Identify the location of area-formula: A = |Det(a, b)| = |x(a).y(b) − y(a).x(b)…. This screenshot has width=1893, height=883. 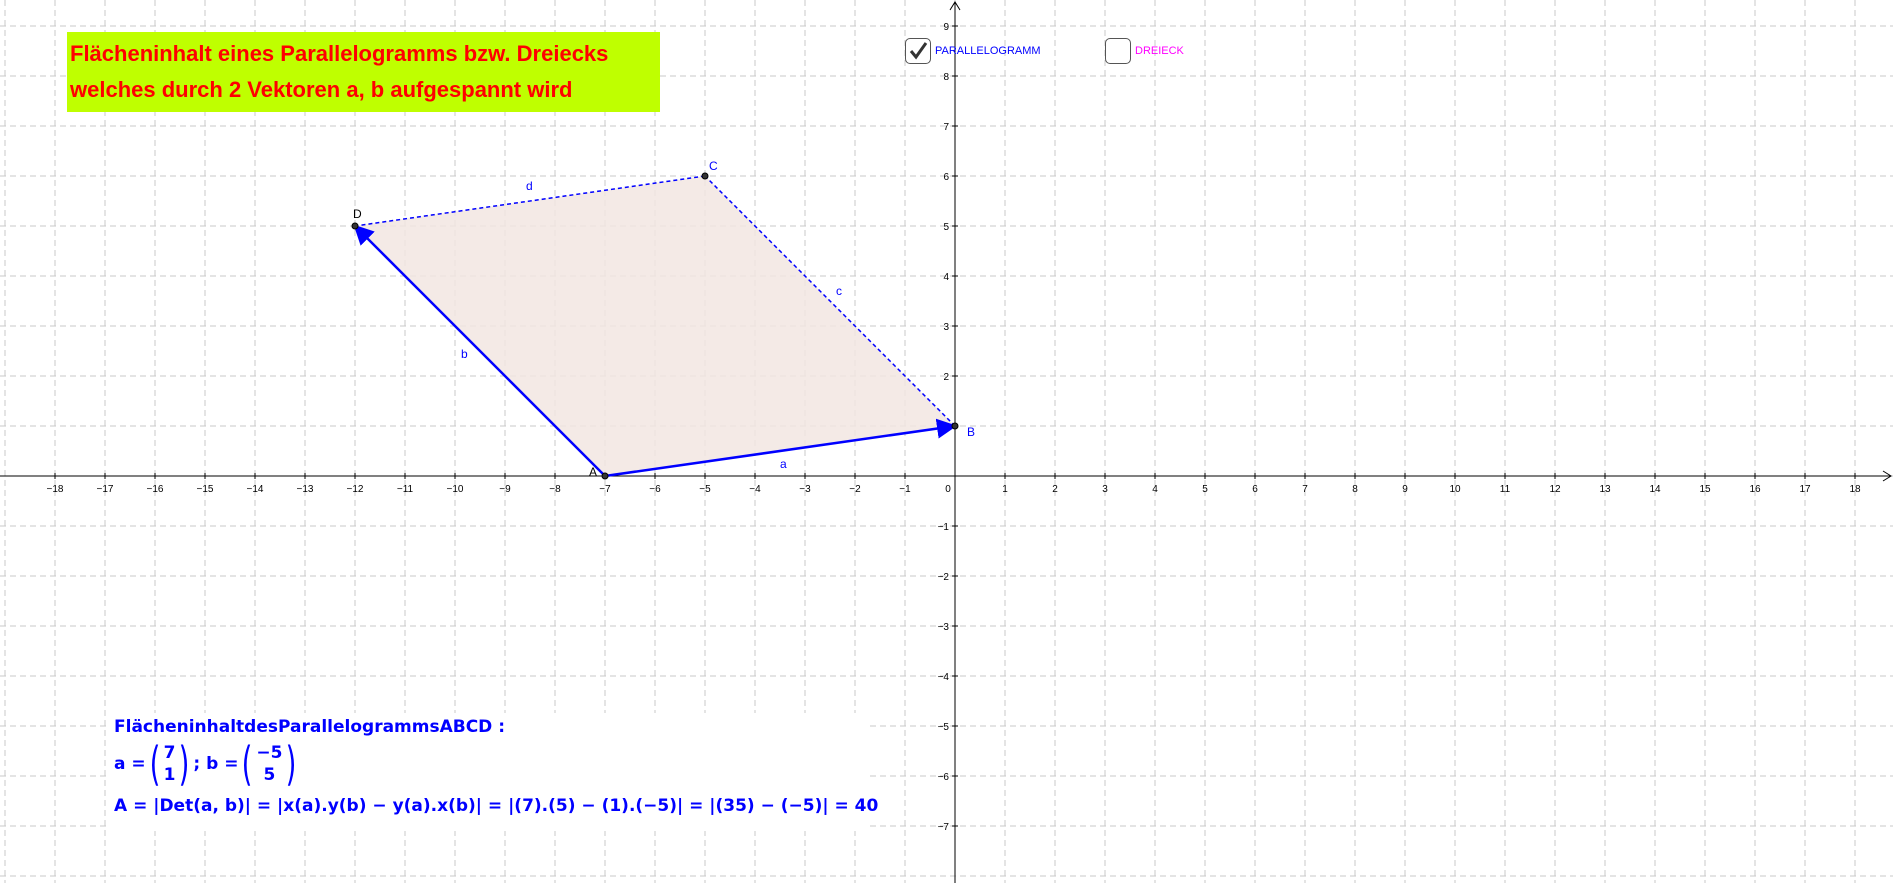
(496, 806).